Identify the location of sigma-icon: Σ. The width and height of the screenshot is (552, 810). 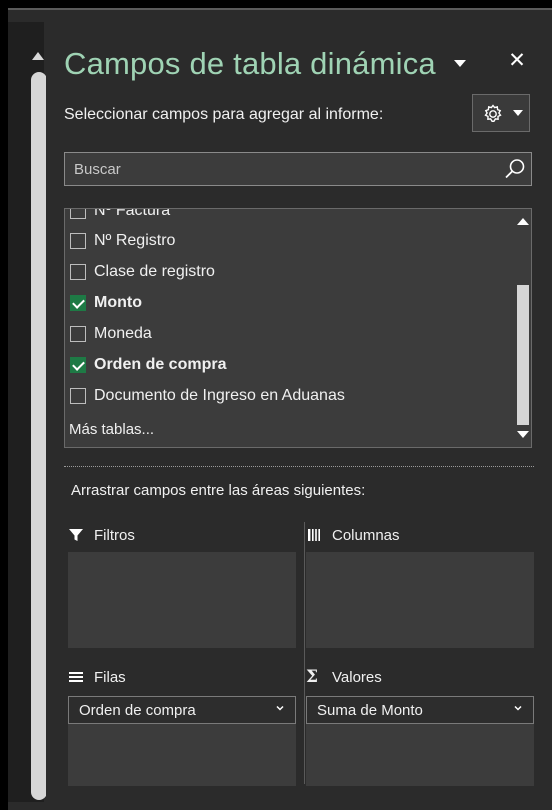
(312, 677).